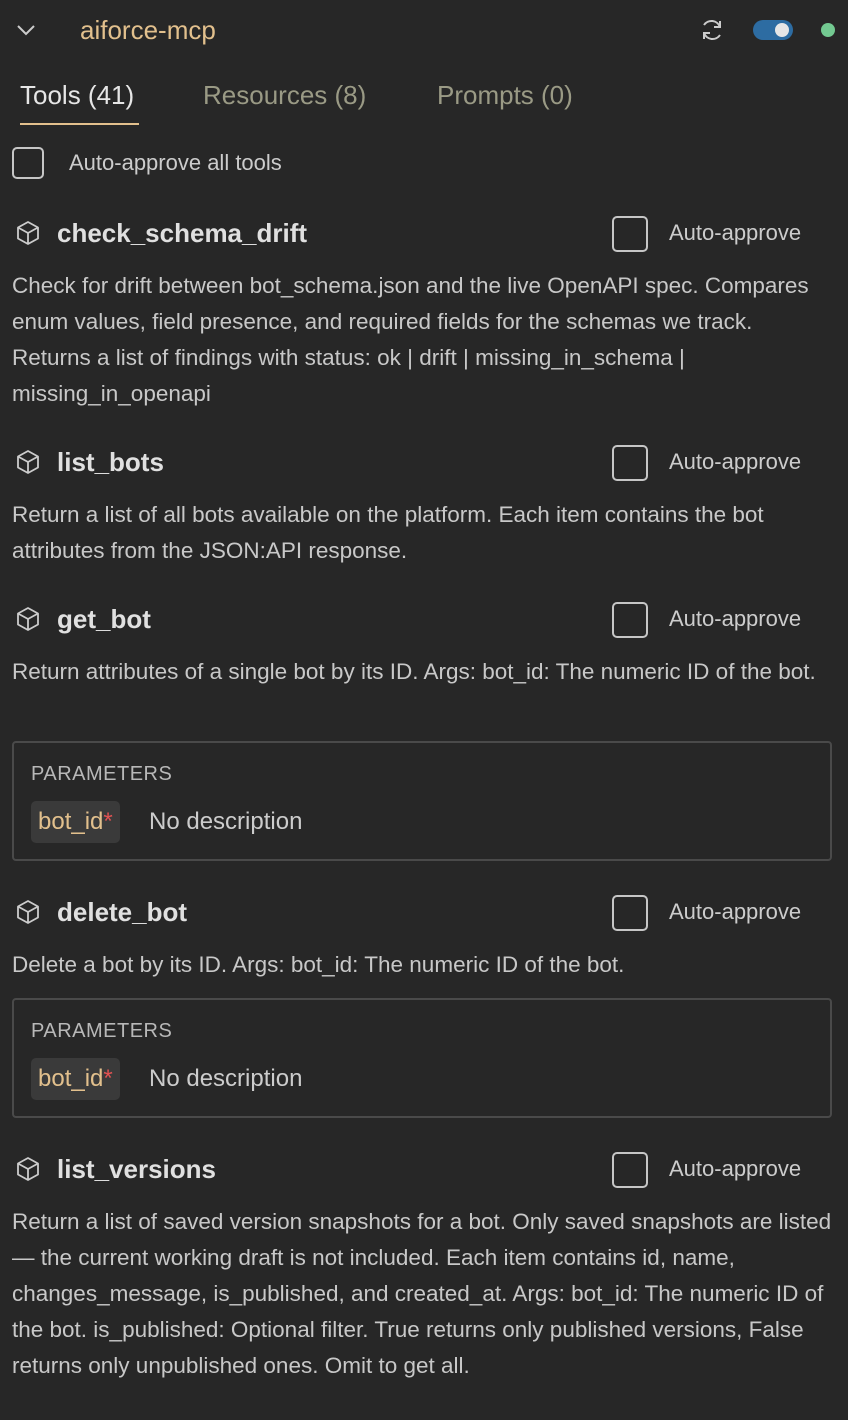 This screenshot has width=848, height=1420. I want to click on tool-name: delete_bot, so click(122, 912).